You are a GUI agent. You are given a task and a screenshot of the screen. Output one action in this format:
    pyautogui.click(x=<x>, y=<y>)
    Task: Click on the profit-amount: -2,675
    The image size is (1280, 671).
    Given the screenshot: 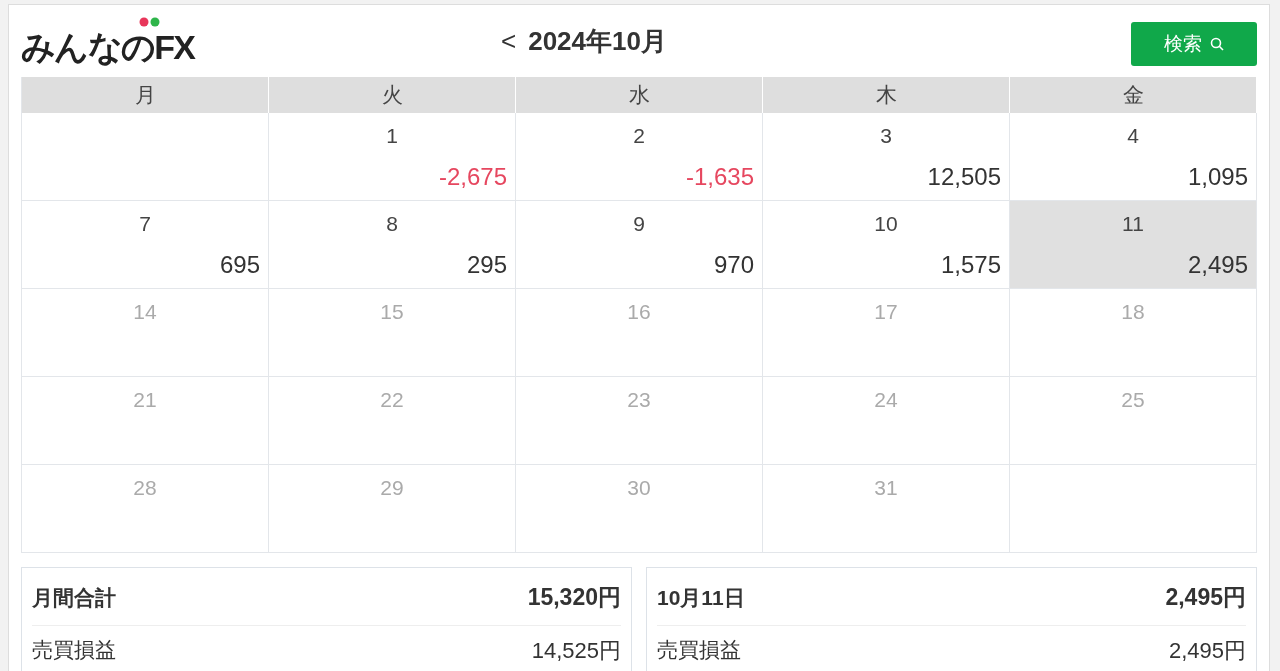 What is the action you would take?
    pyautogui.click(x=472, y=177)
    